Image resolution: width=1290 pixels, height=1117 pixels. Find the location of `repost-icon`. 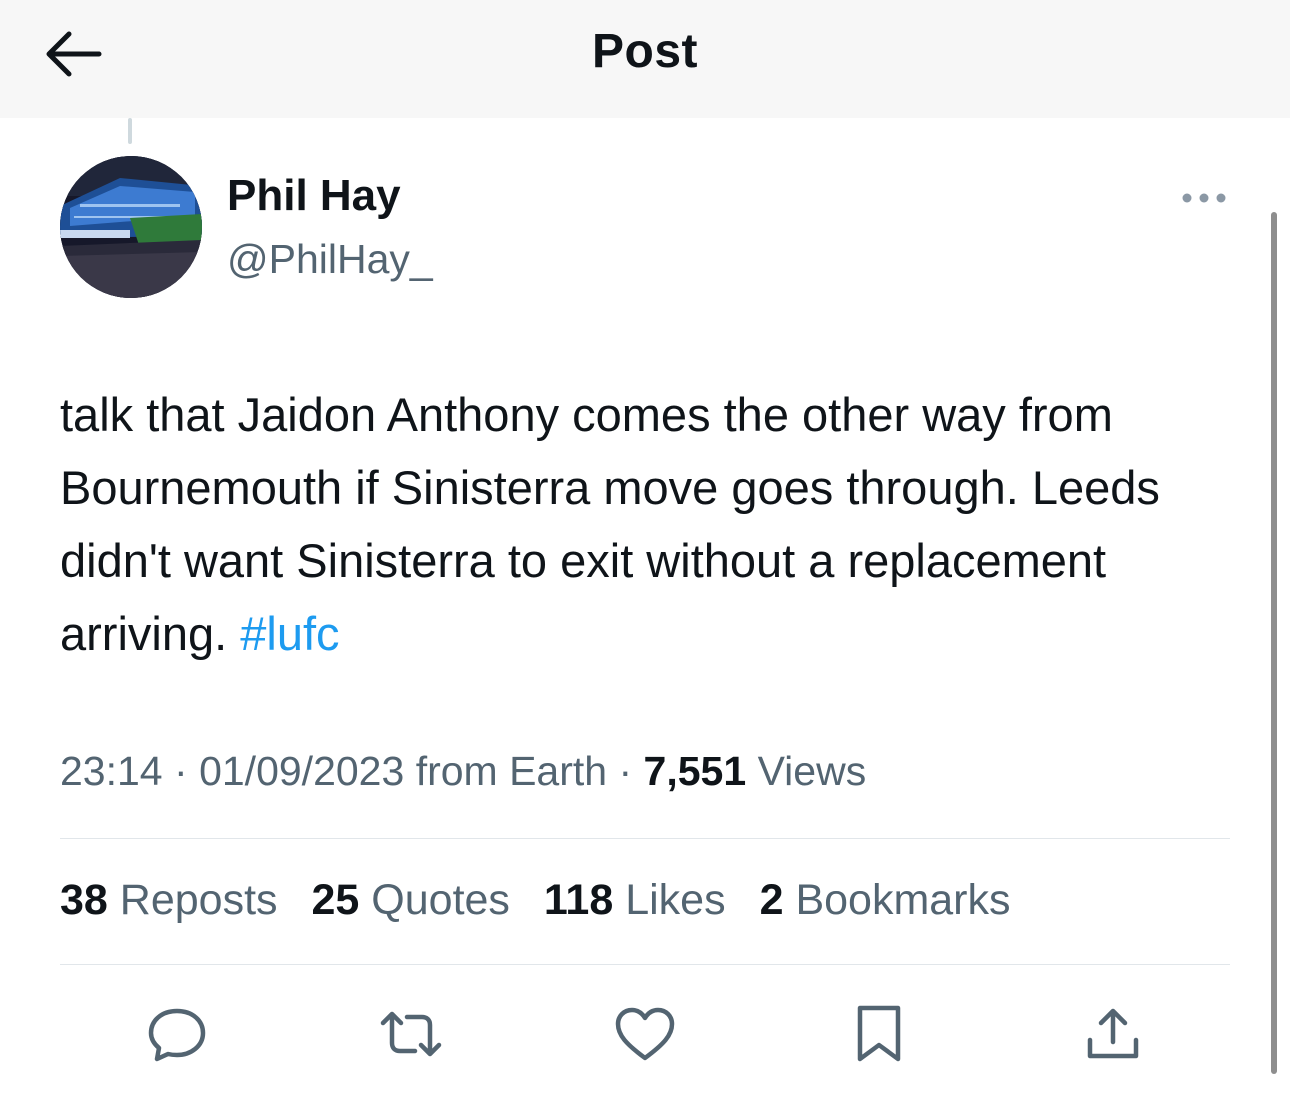

repost-icon is located at coordinates (411, 1034).